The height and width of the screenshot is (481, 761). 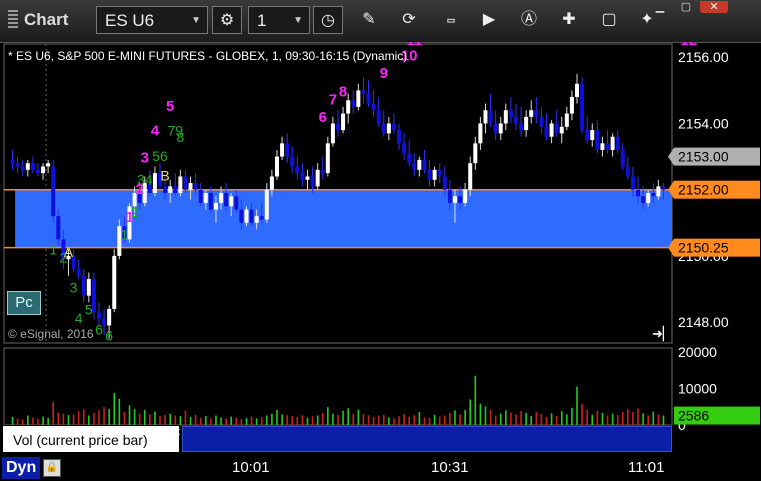 I want to click on symbol-combo: ES U6 ▼, so click(x=152, y=20).